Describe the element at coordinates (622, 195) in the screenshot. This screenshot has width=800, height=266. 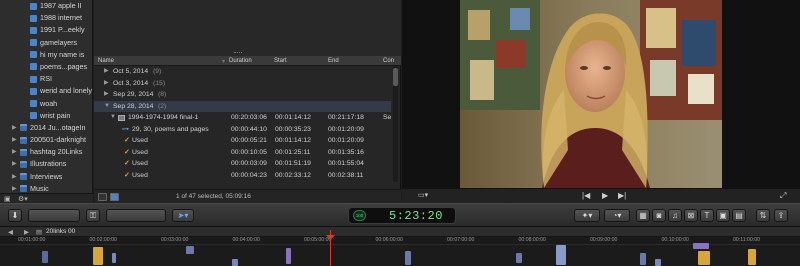
I see `next-frame-icon: ▶|` at that location.